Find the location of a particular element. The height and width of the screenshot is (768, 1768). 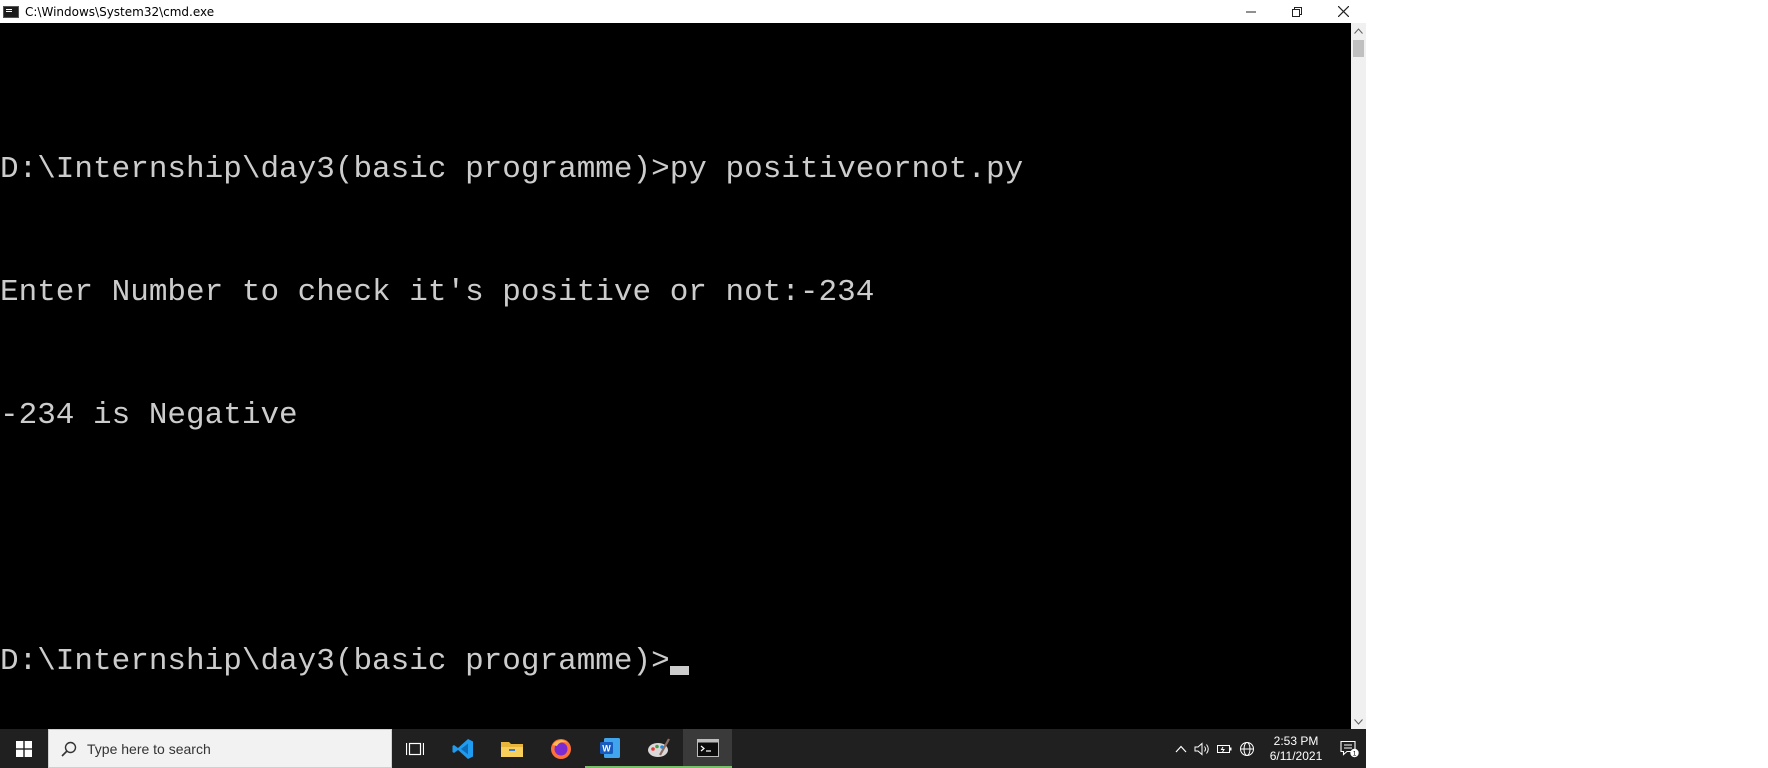

firefox-icon is located at coordinates (560, 748).